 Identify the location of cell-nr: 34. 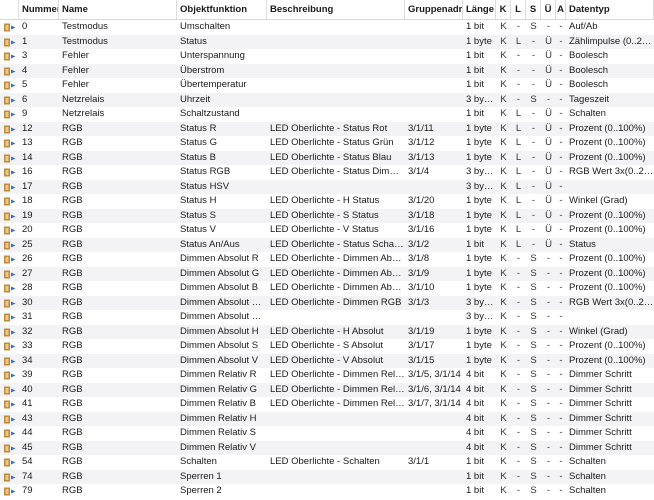
(27, 360).